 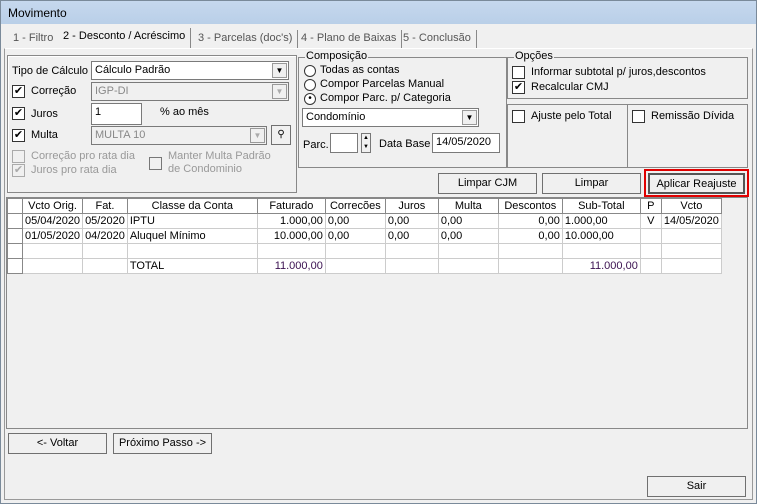 What do you see at coordinates (390, 117) in the screenshot?
I see `categoria-select: Condomínio ▼` at bounding box center [390, 117].